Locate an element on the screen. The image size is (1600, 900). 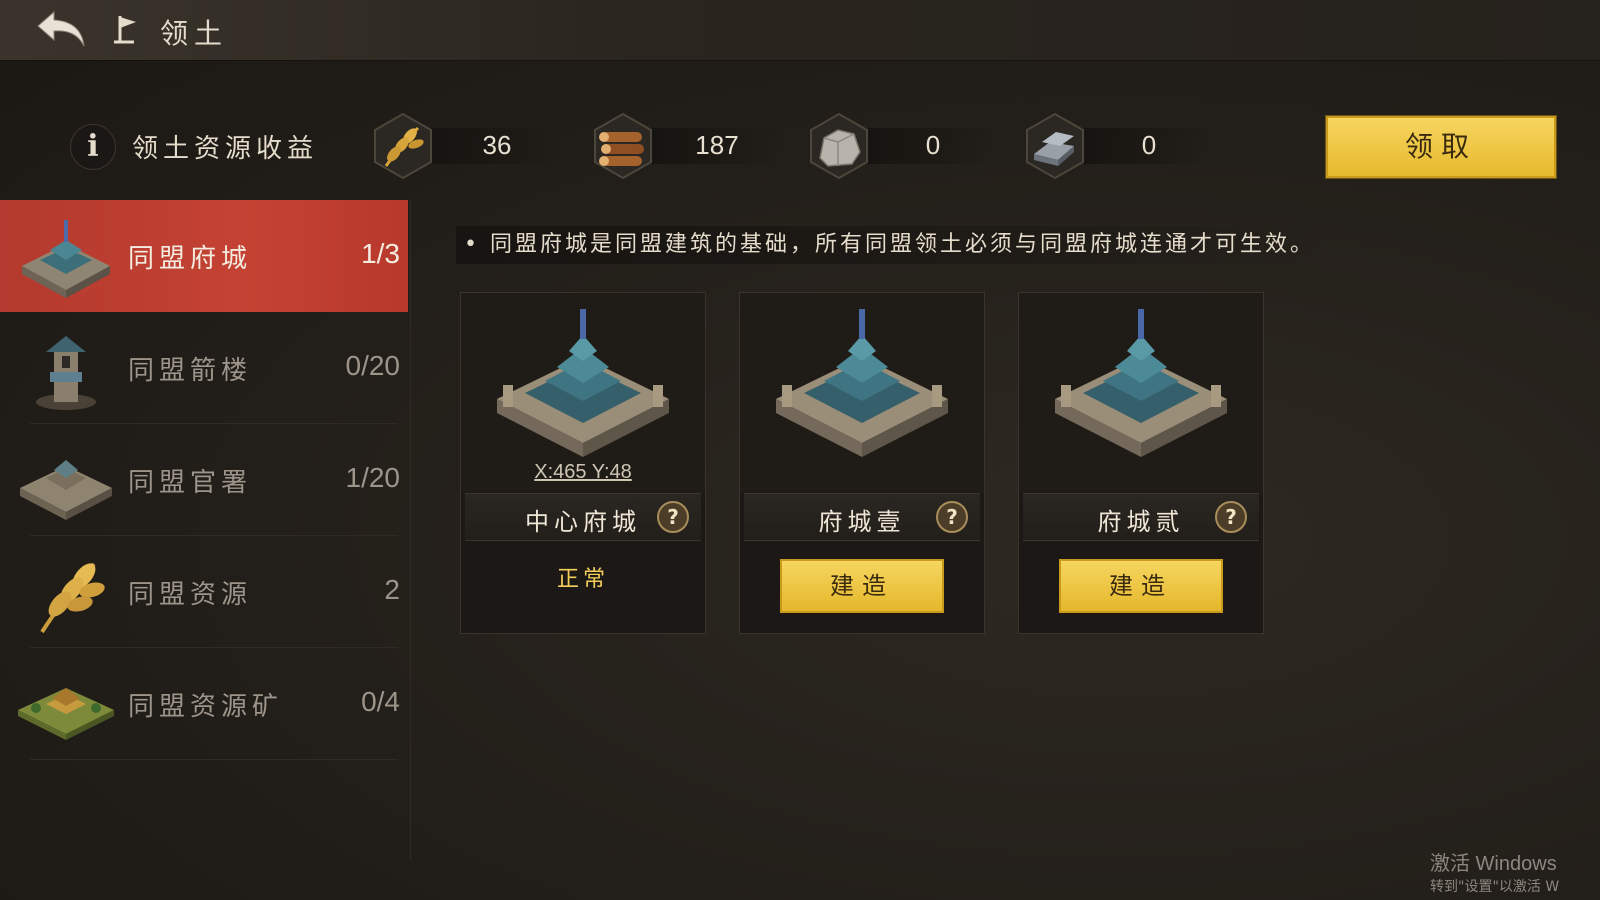
resource-income-title: 领土资源收益 is located at coordinates (225, 149).